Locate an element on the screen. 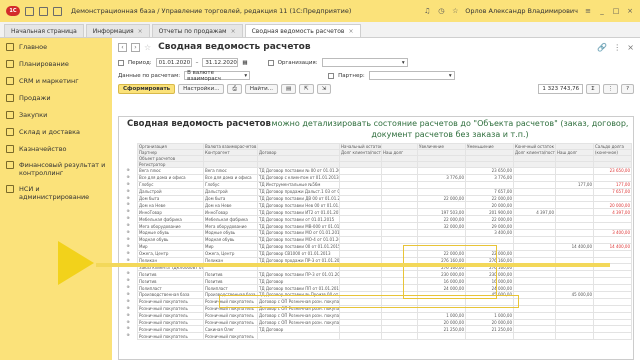  sidebar-item-crm: CRM и маркетинг is located at coordinates (56, 80).